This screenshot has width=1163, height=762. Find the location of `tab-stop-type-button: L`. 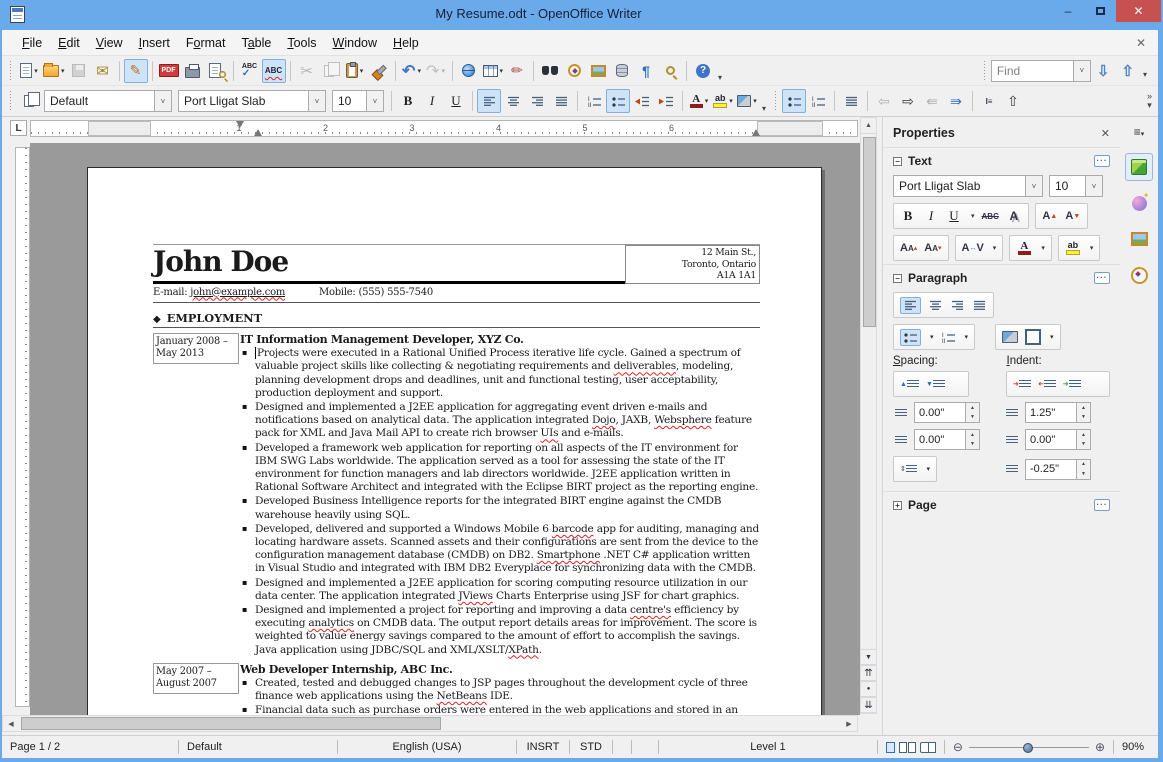

tab-stop-type-button: L is located at coordinates (18, 128).